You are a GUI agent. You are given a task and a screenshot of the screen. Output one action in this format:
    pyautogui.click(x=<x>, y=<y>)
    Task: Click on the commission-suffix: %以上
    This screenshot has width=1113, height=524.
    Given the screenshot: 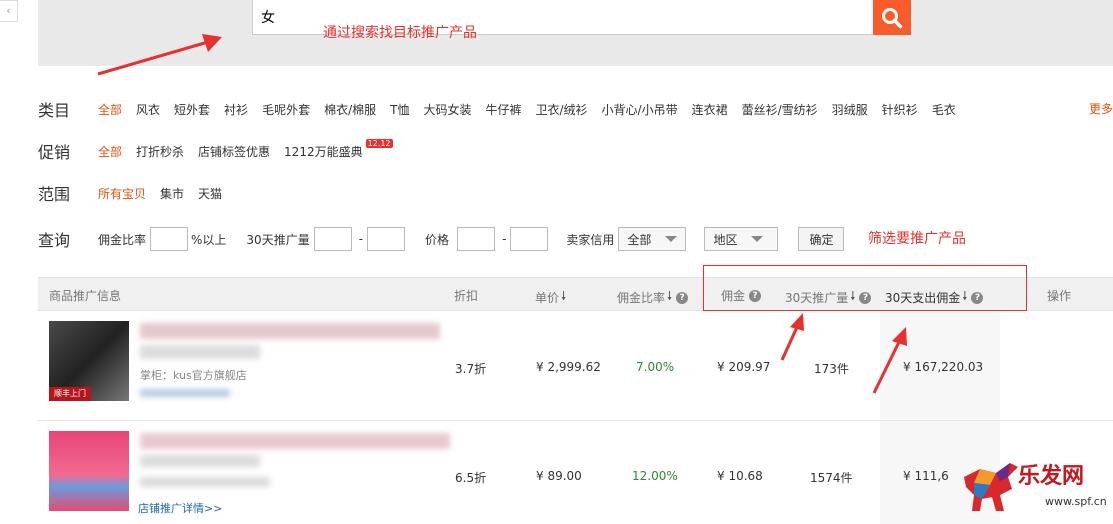 What is the action you would take?
    pyautogui.click(x=209, y=239)
    